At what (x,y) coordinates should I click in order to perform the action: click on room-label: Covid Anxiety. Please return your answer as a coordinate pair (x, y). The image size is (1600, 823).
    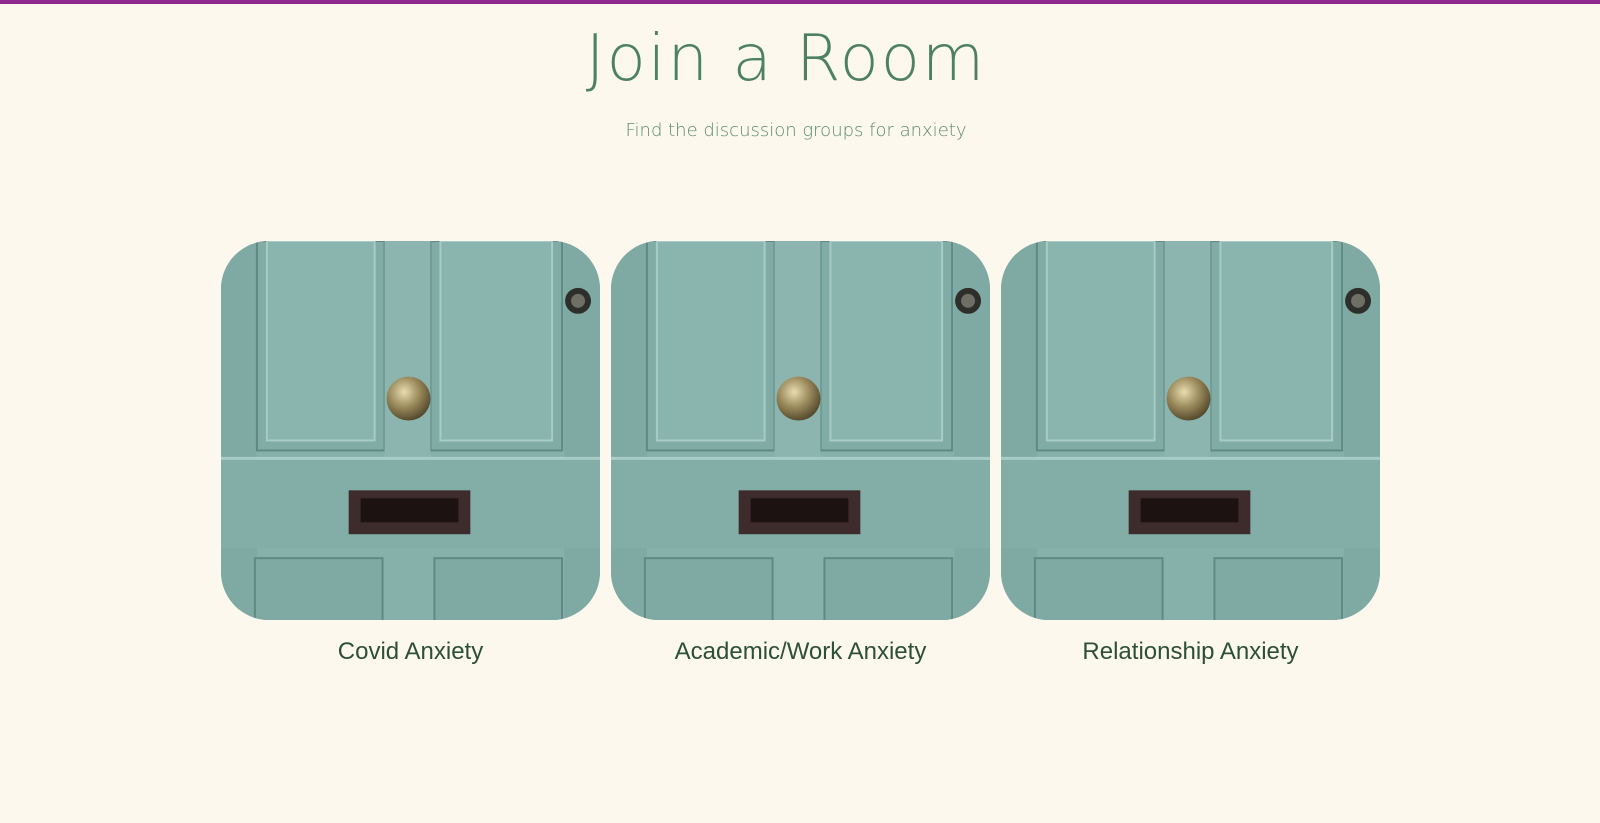
    Looking at the image, I should click on (410, 652).